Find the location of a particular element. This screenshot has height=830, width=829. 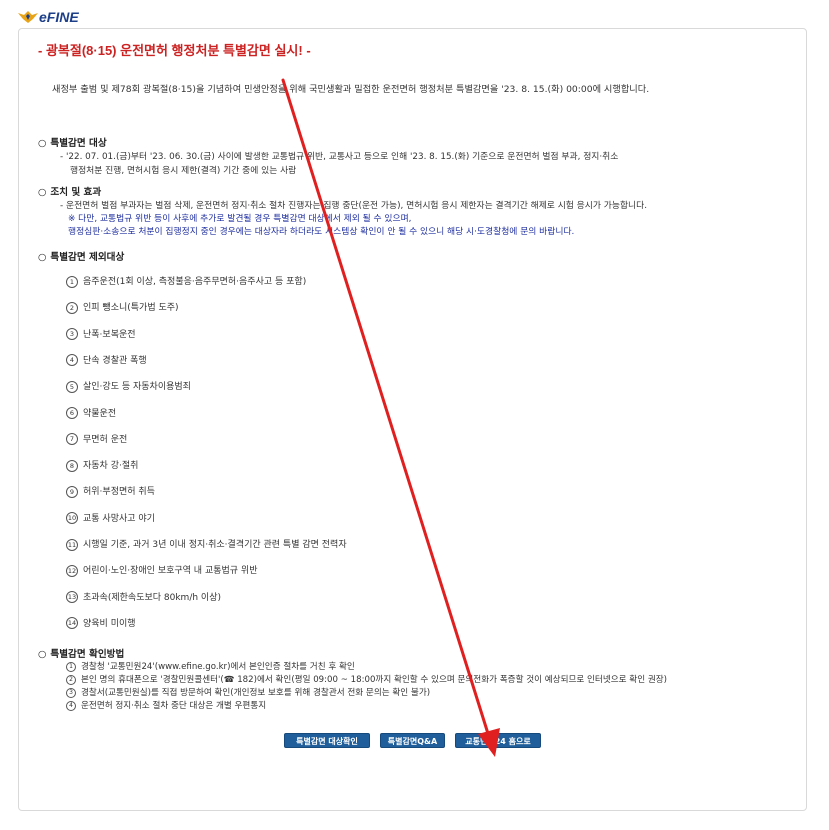

action-buttons: 특별감면 대상확인 특별감면Q&A 교통민원24 홈으로 is located at coordinates (414, 741).